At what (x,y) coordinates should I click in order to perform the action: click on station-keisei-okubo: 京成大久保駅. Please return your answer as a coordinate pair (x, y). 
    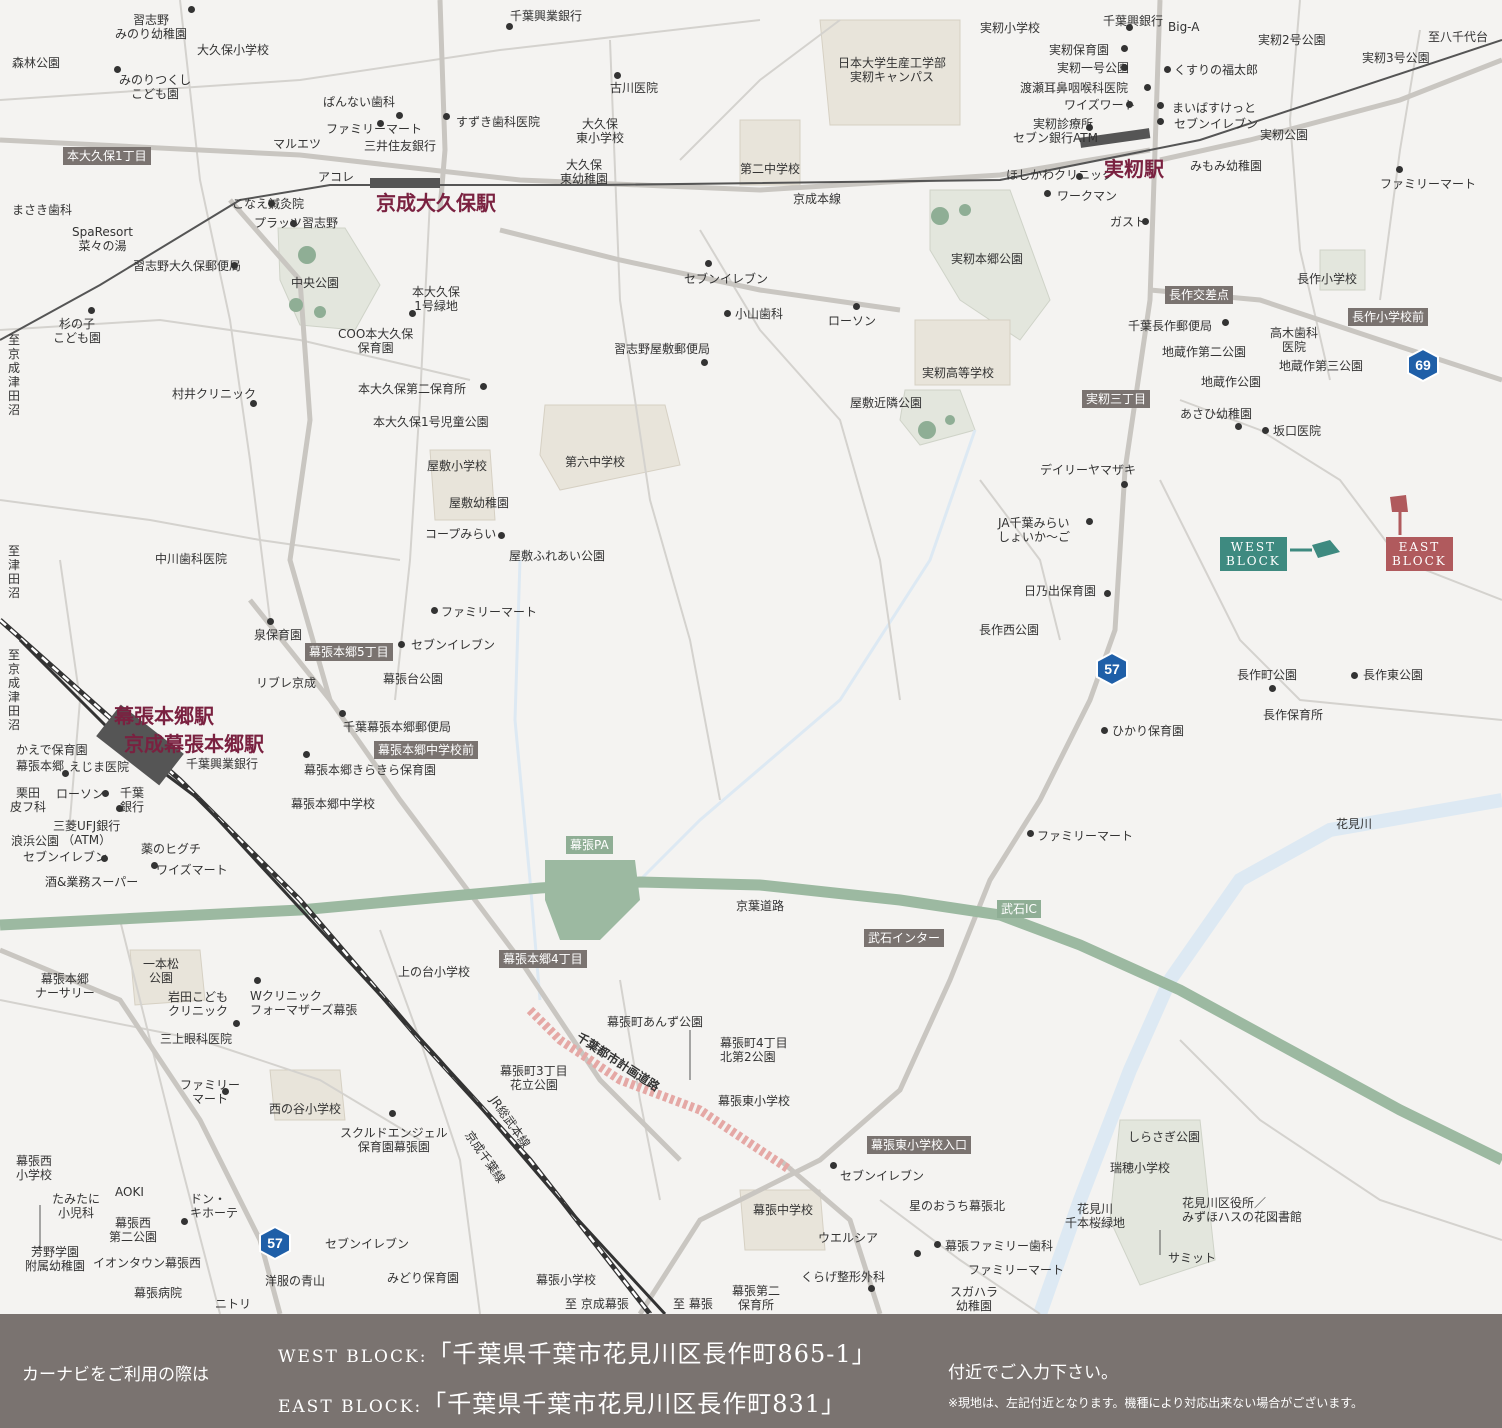
    Looking at the image, I should click on (436, 201).